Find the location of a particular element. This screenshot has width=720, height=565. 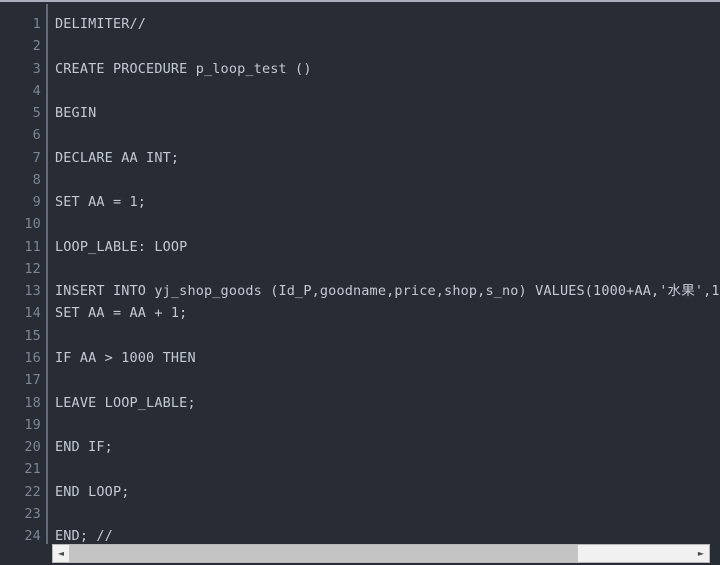

line-number: 18 is located at coordinates (32, 402).